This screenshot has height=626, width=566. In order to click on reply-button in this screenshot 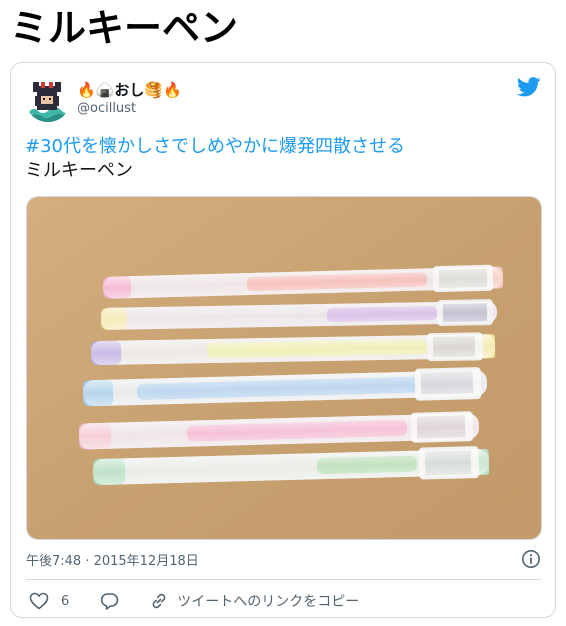, I will do `click(109, 601)`.